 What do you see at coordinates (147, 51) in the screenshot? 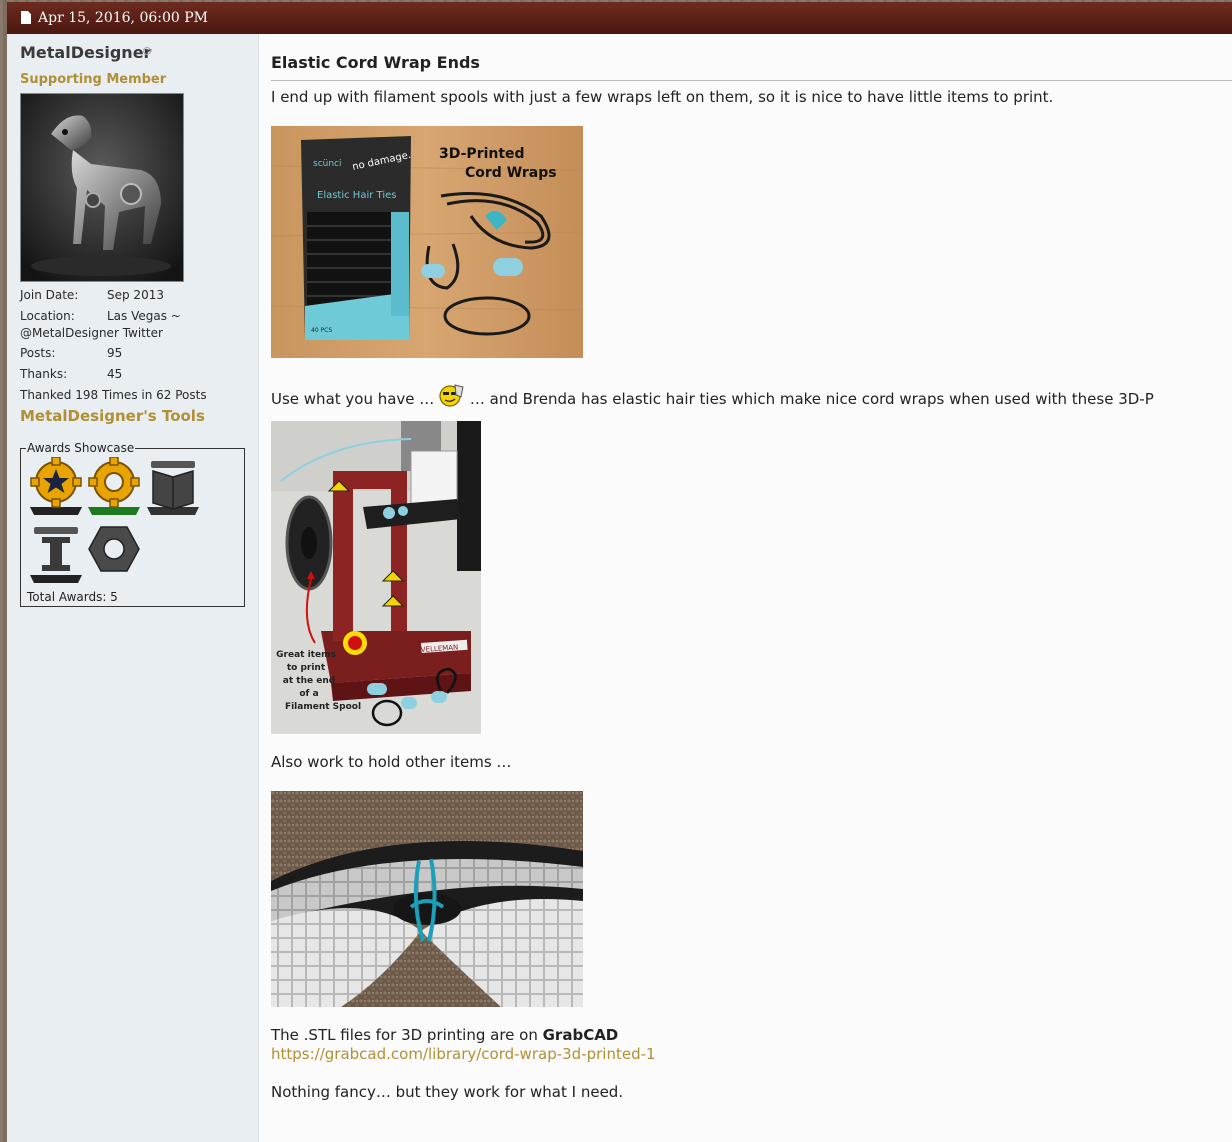
I see `offline-status-icon` at bounding box center [147, 51].